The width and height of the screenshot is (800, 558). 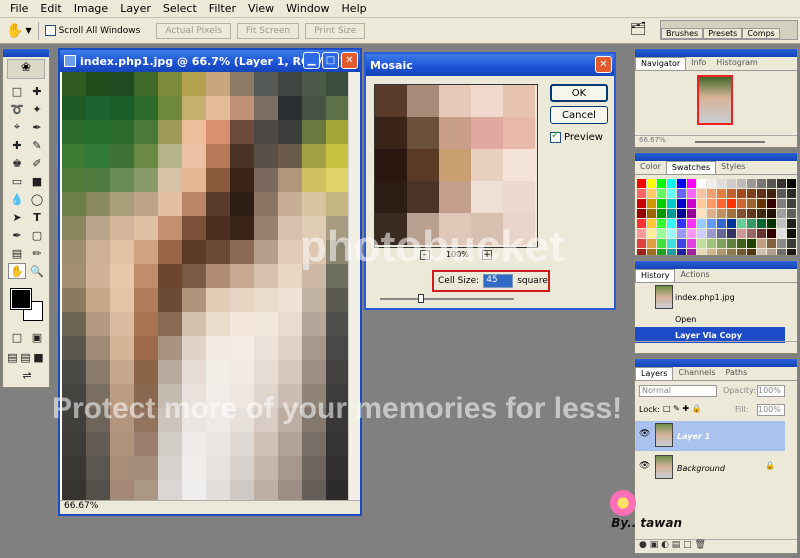 What do you see at coordinates (37, 337) in the screenshot?
I see `quick-mask-mode-icon: ▣` at bounding box center [37, 337].